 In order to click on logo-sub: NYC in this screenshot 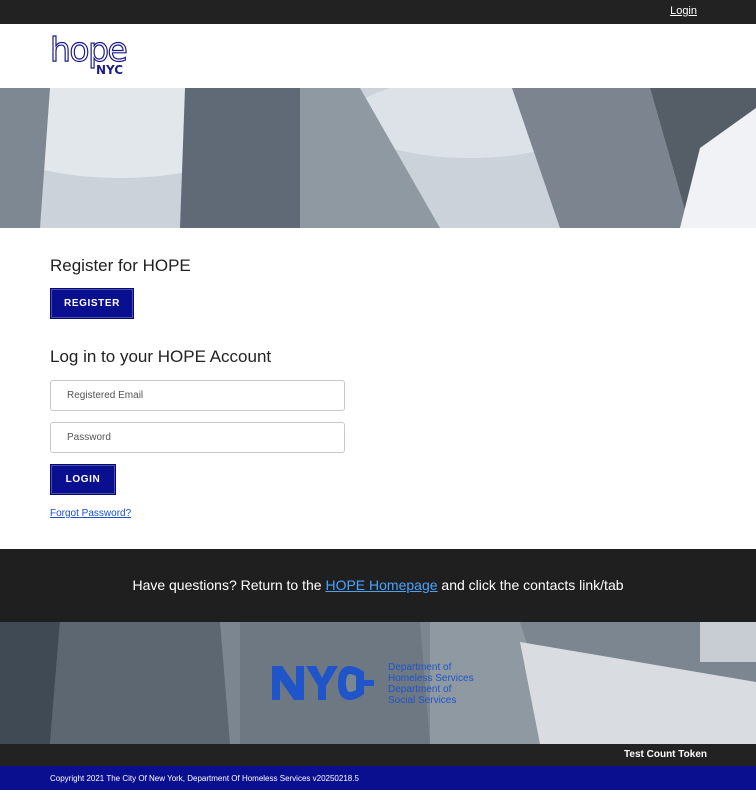, I will do `click(110, 70)`.